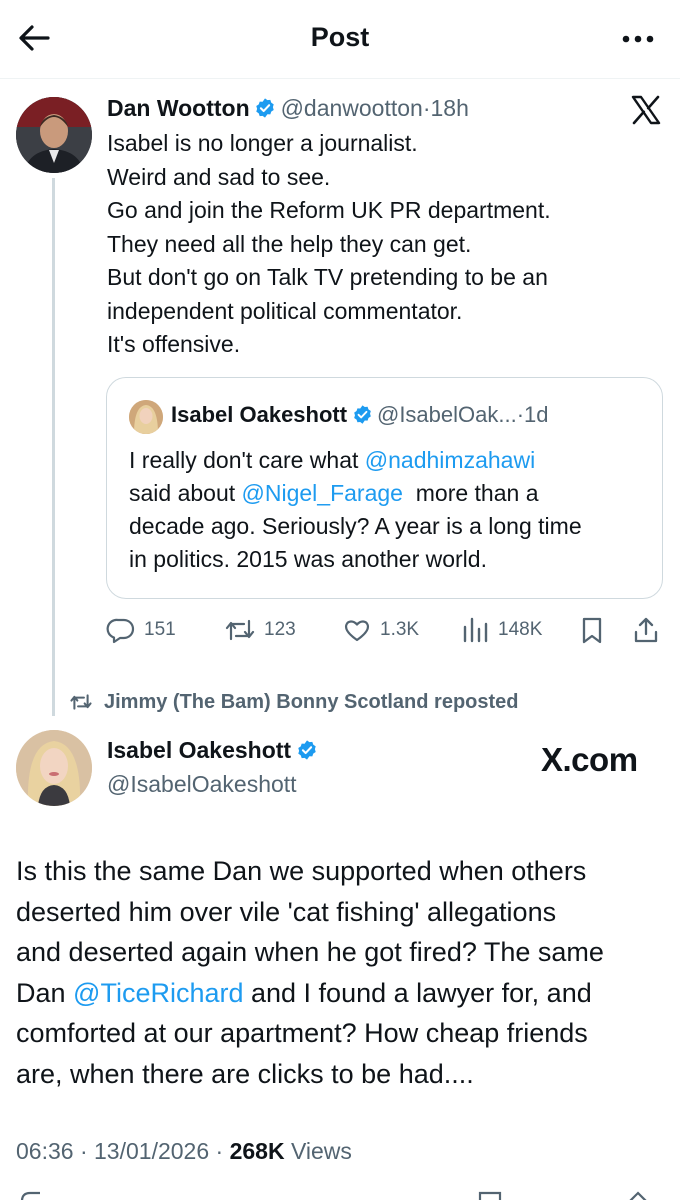 The height and width of the screenshot is (1200, 680). What do you see at coordinates (120, 631) in the screenshot?
I see `reply-icon` at bounding box center [120, 631].